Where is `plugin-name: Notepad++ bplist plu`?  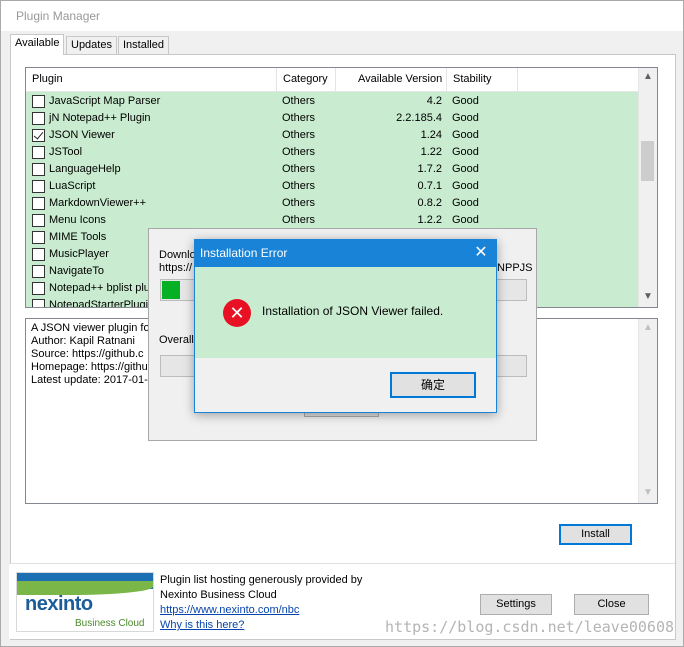
plugin-name: Notepad++ bplist plu is located at coordinates (99, 288).